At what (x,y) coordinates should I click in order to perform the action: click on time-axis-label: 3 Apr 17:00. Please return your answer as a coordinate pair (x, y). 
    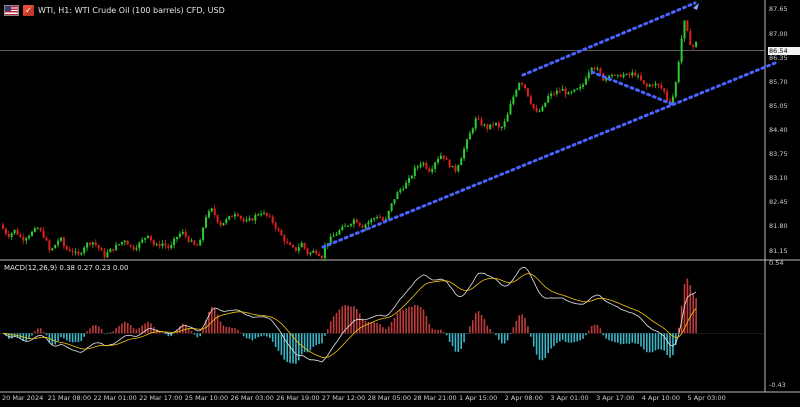
    Looking at the image, I should click on (615, 398).